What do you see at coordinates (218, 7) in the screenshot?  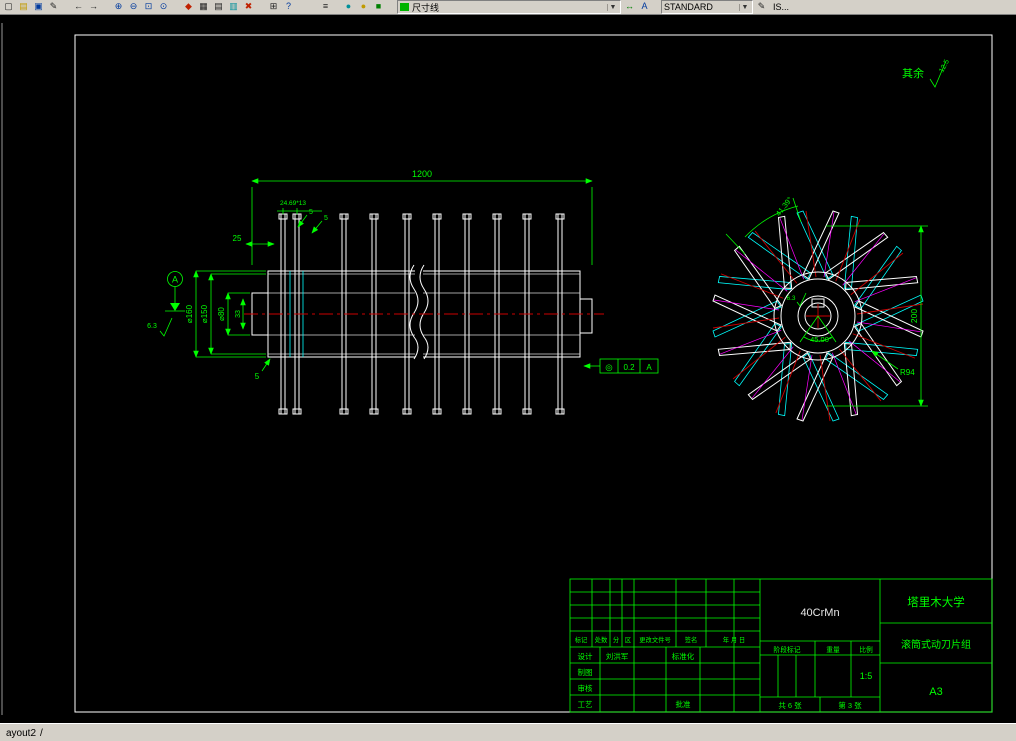 I see `table-style-icon: ▤` at bounding box center [218, 7].